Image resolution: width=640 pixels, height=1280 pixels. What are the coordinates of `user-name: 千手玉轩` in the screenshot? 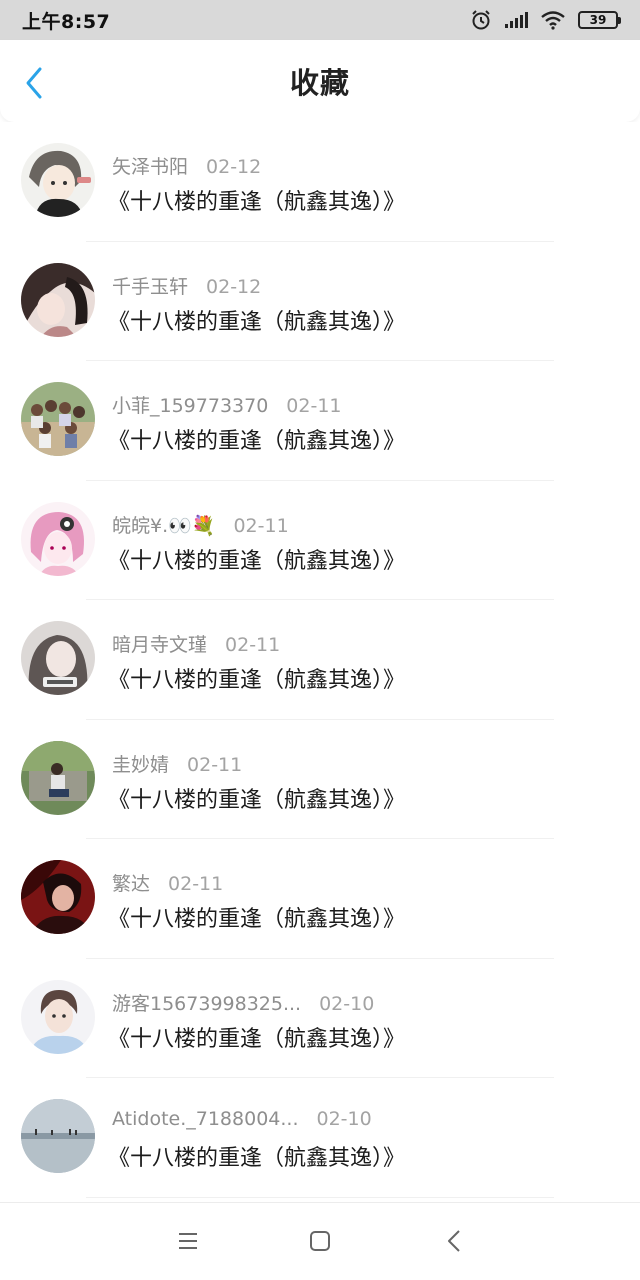 It's located at (150, 286).